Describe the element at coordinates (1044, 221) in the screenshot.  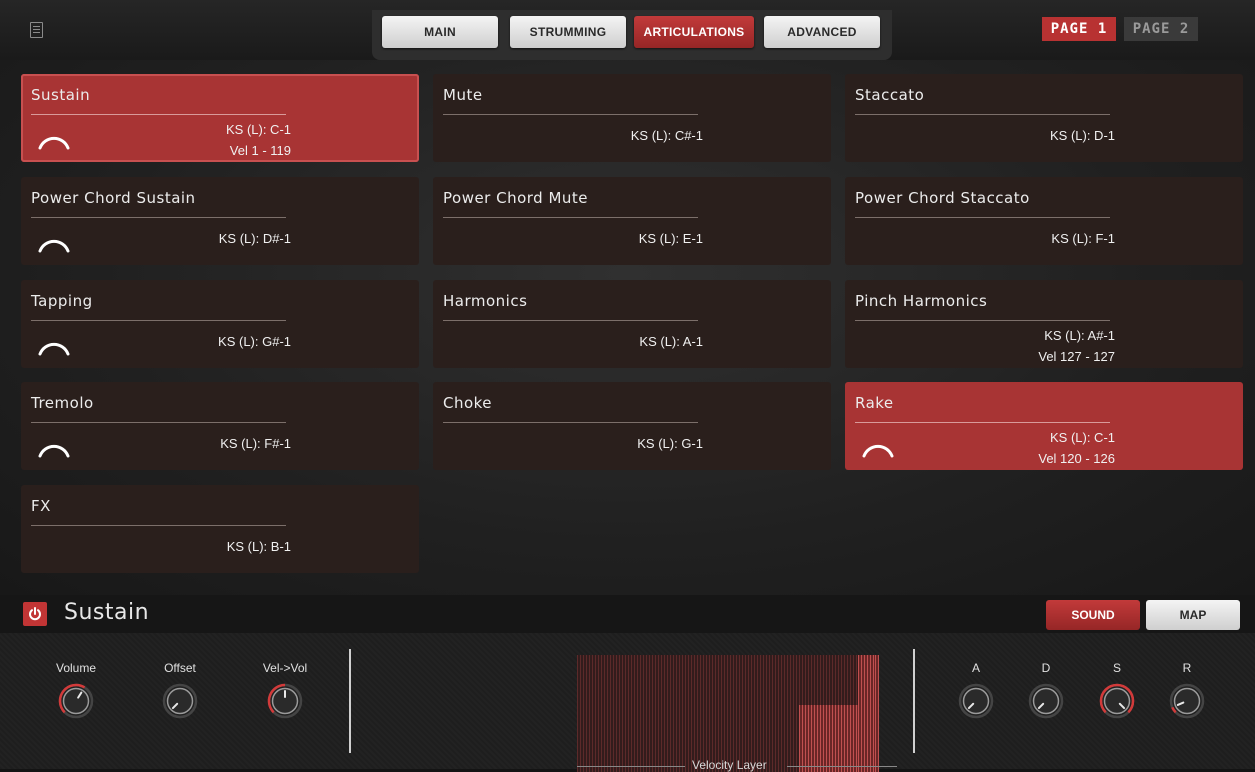
I see `articulation-card: Power Chord Staccato KS (L): F-1` at that location.